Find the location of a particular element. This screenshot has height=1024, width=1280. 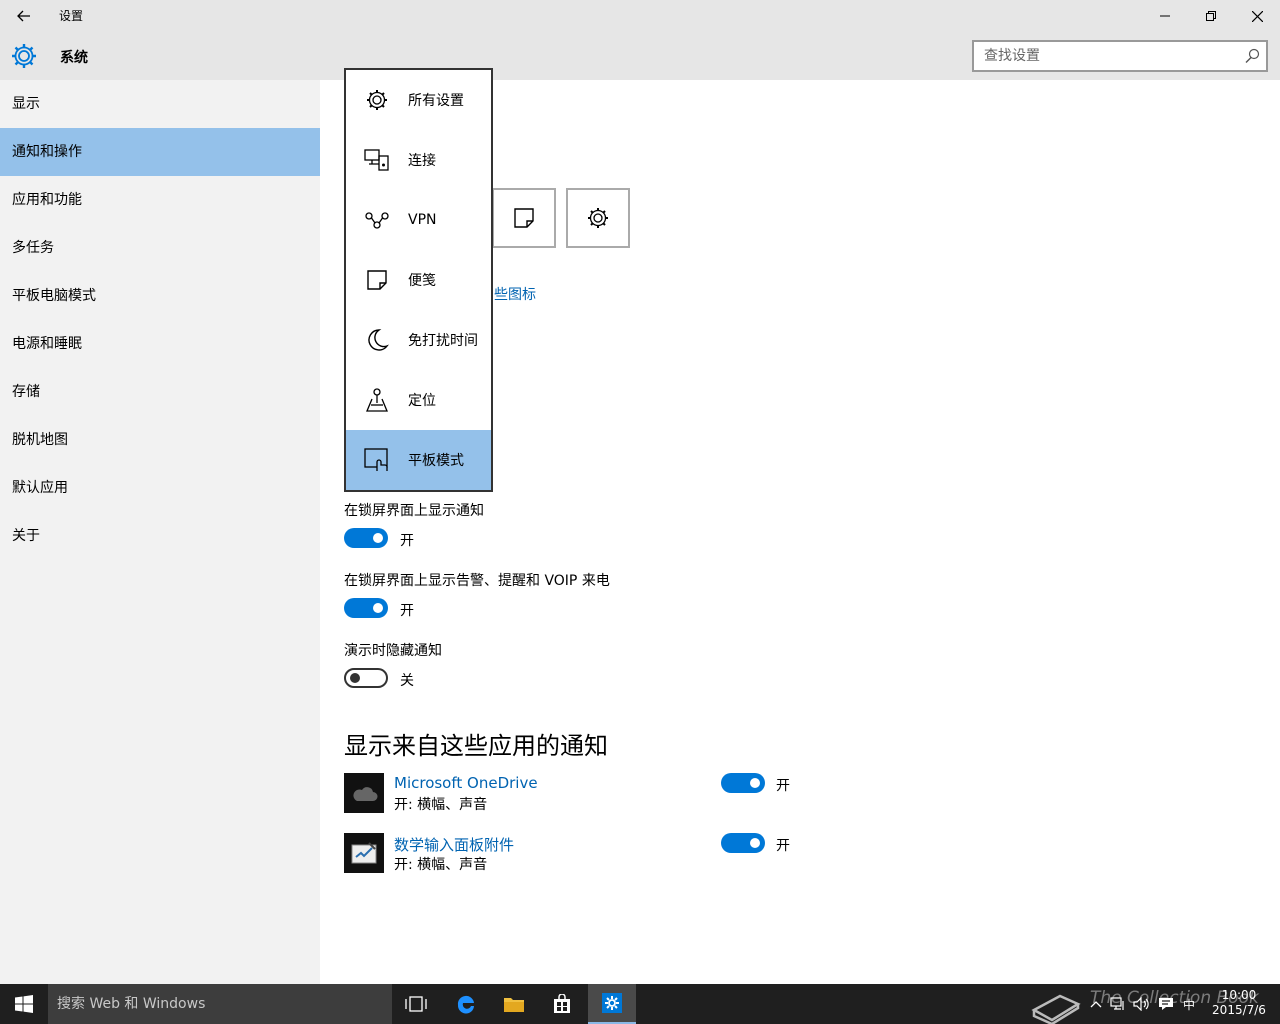

restore-icon is located at coordinates (1211, 16).